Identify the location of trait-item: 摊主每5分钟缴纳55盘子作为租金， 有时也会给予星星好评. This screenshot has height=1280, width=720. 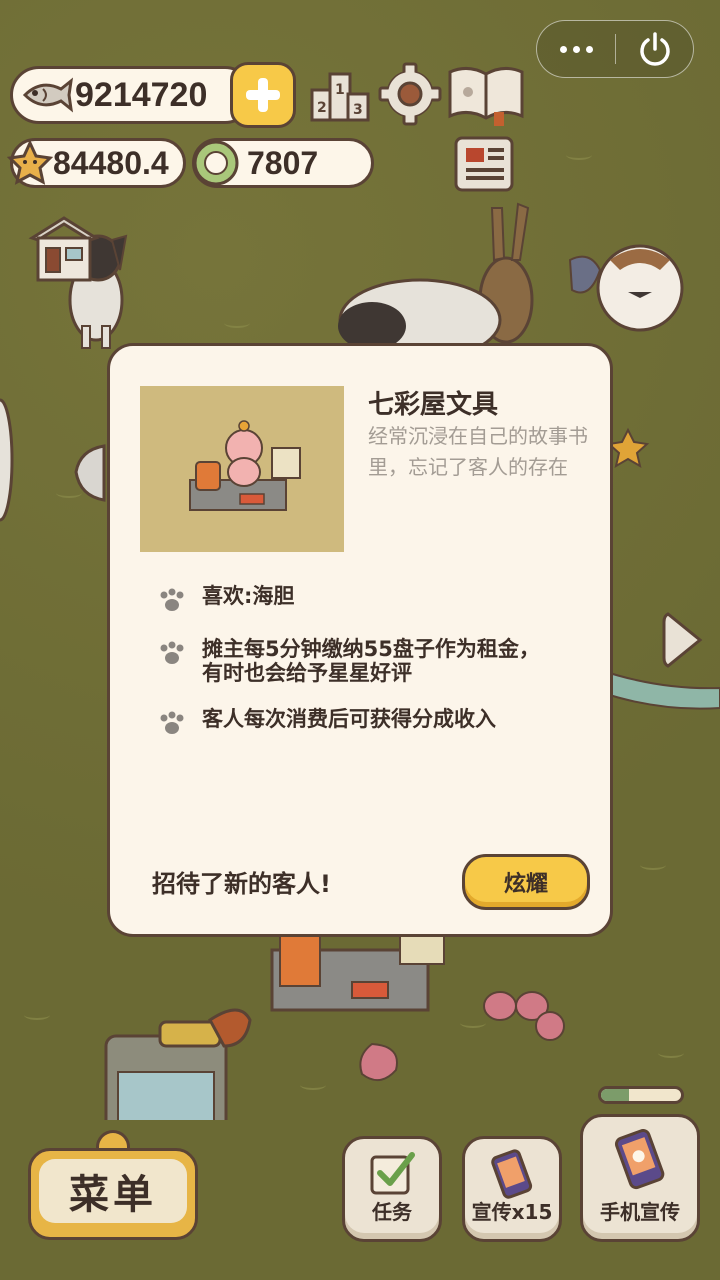
(378, 661).